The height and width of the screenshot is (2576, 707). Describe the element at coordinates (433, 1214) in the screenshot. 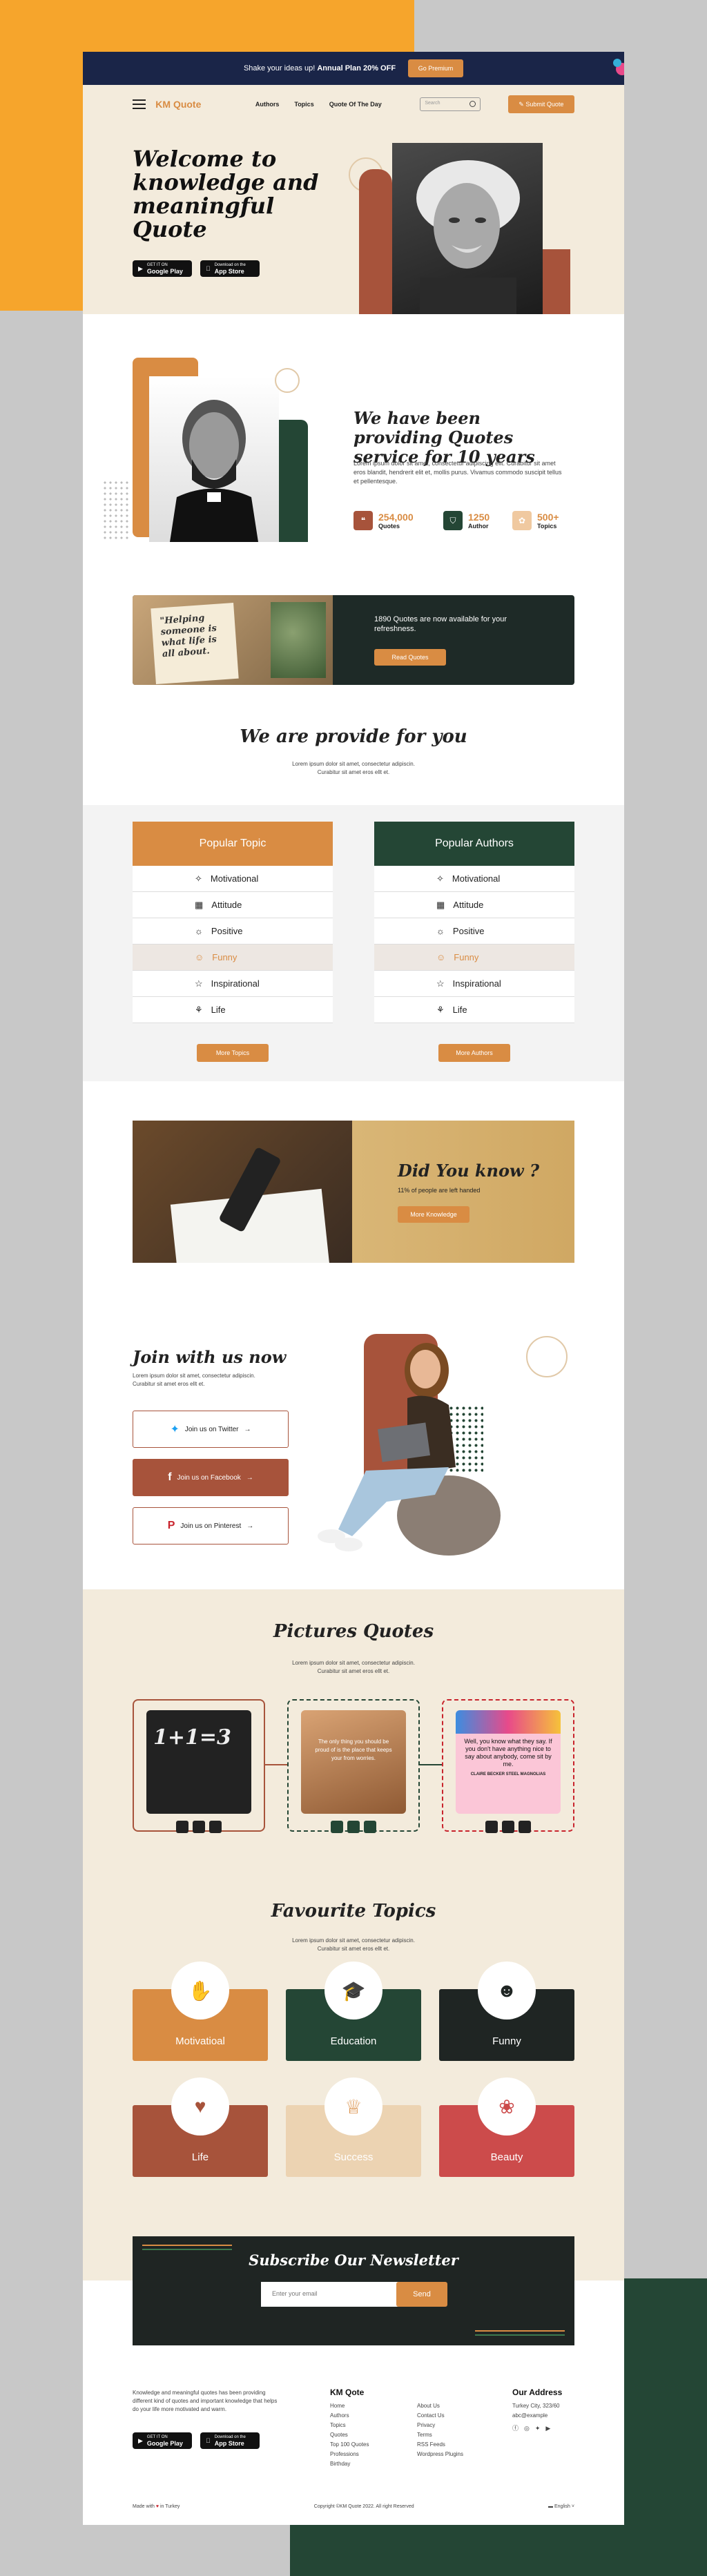

I see `more-knowledge-button: More Knowledge` at that location.